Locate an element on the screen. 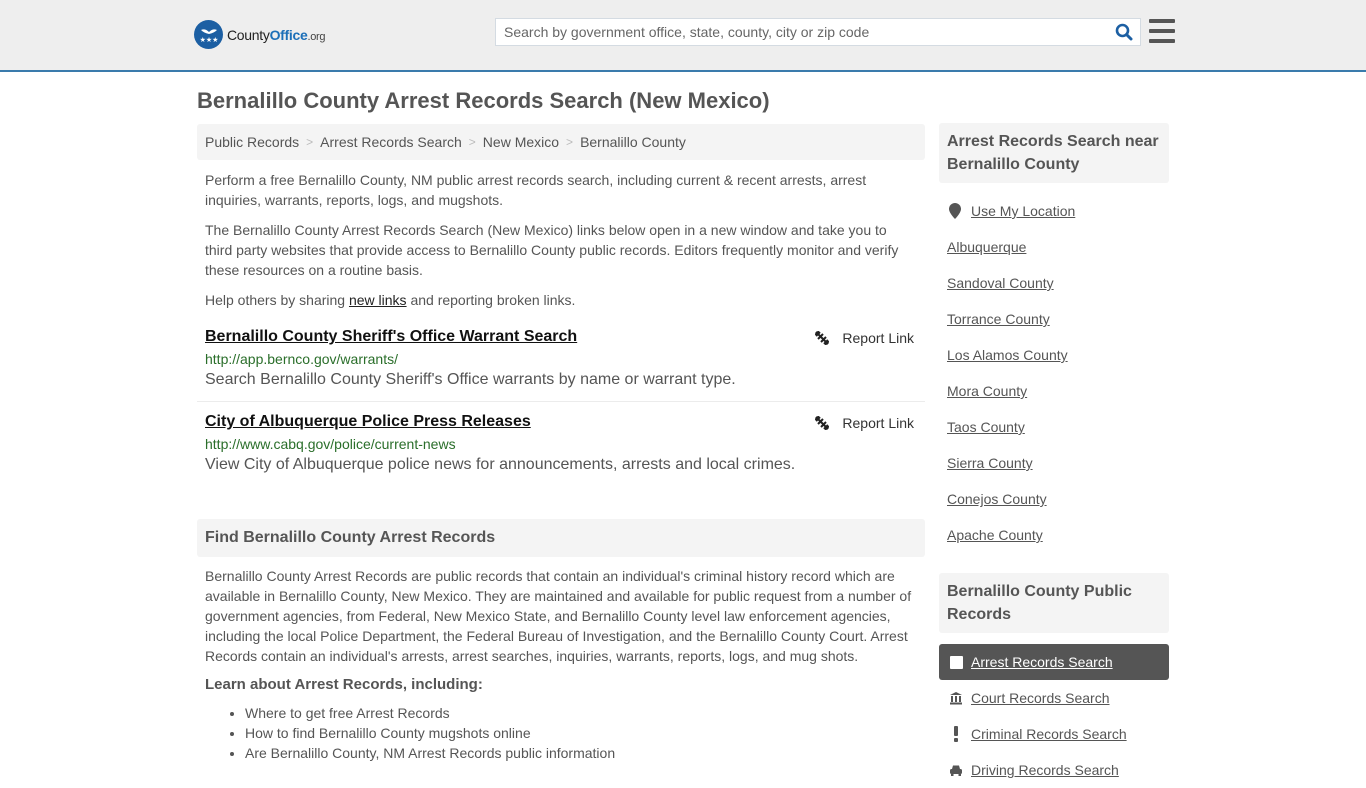  divider is located at coordinates (561, 401).